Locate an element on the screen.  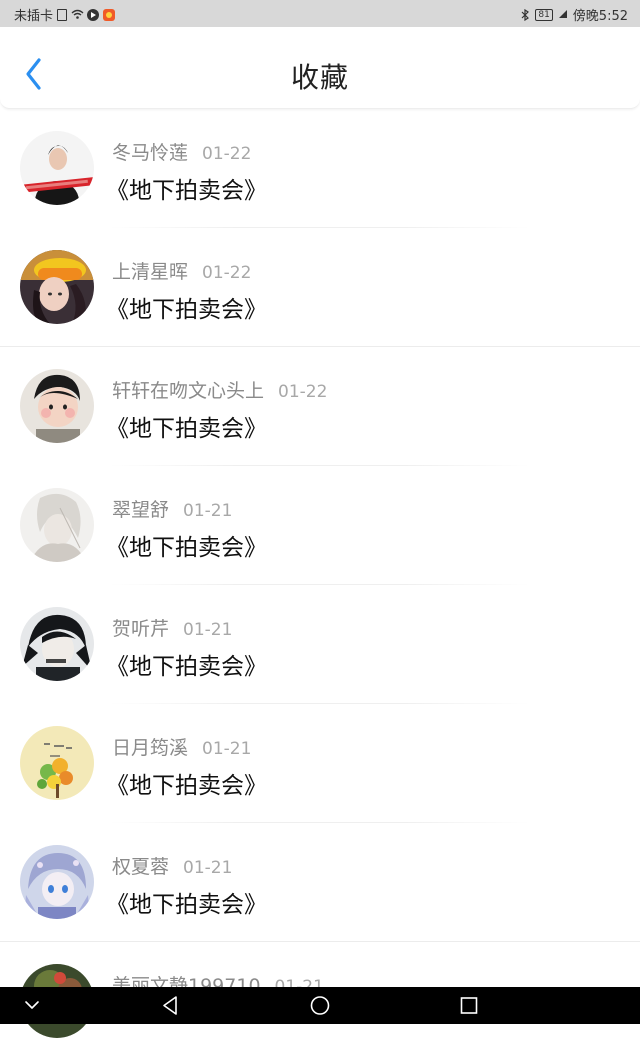
status-right: 81 傍晚5:52 is located at coordinates (573, 14).